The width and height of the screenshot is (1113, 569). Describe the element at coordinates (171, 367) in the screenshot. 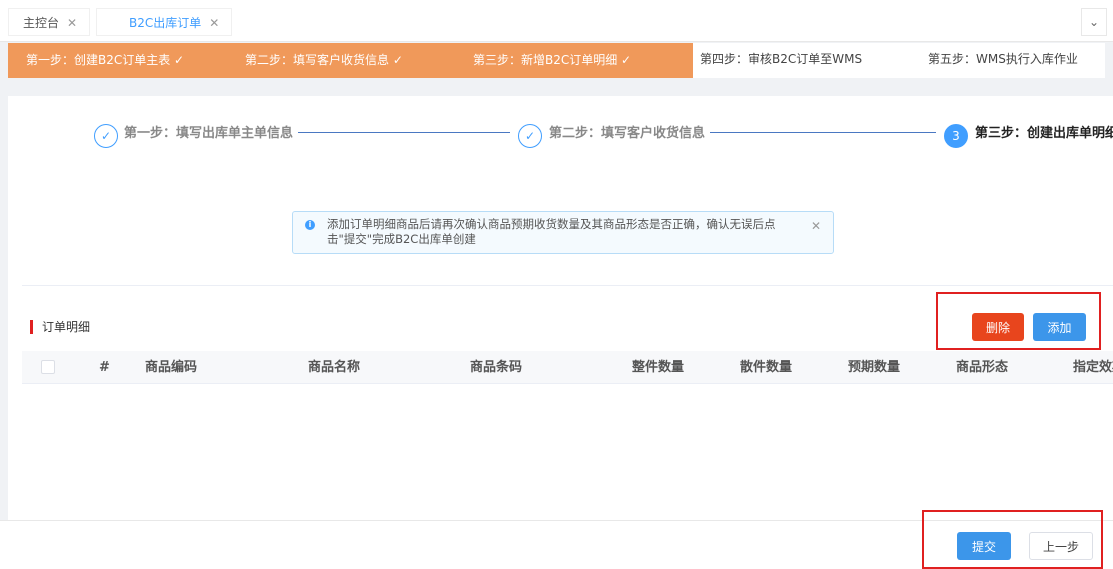

I see `column-header-sku-code: 商品编码` at that location.